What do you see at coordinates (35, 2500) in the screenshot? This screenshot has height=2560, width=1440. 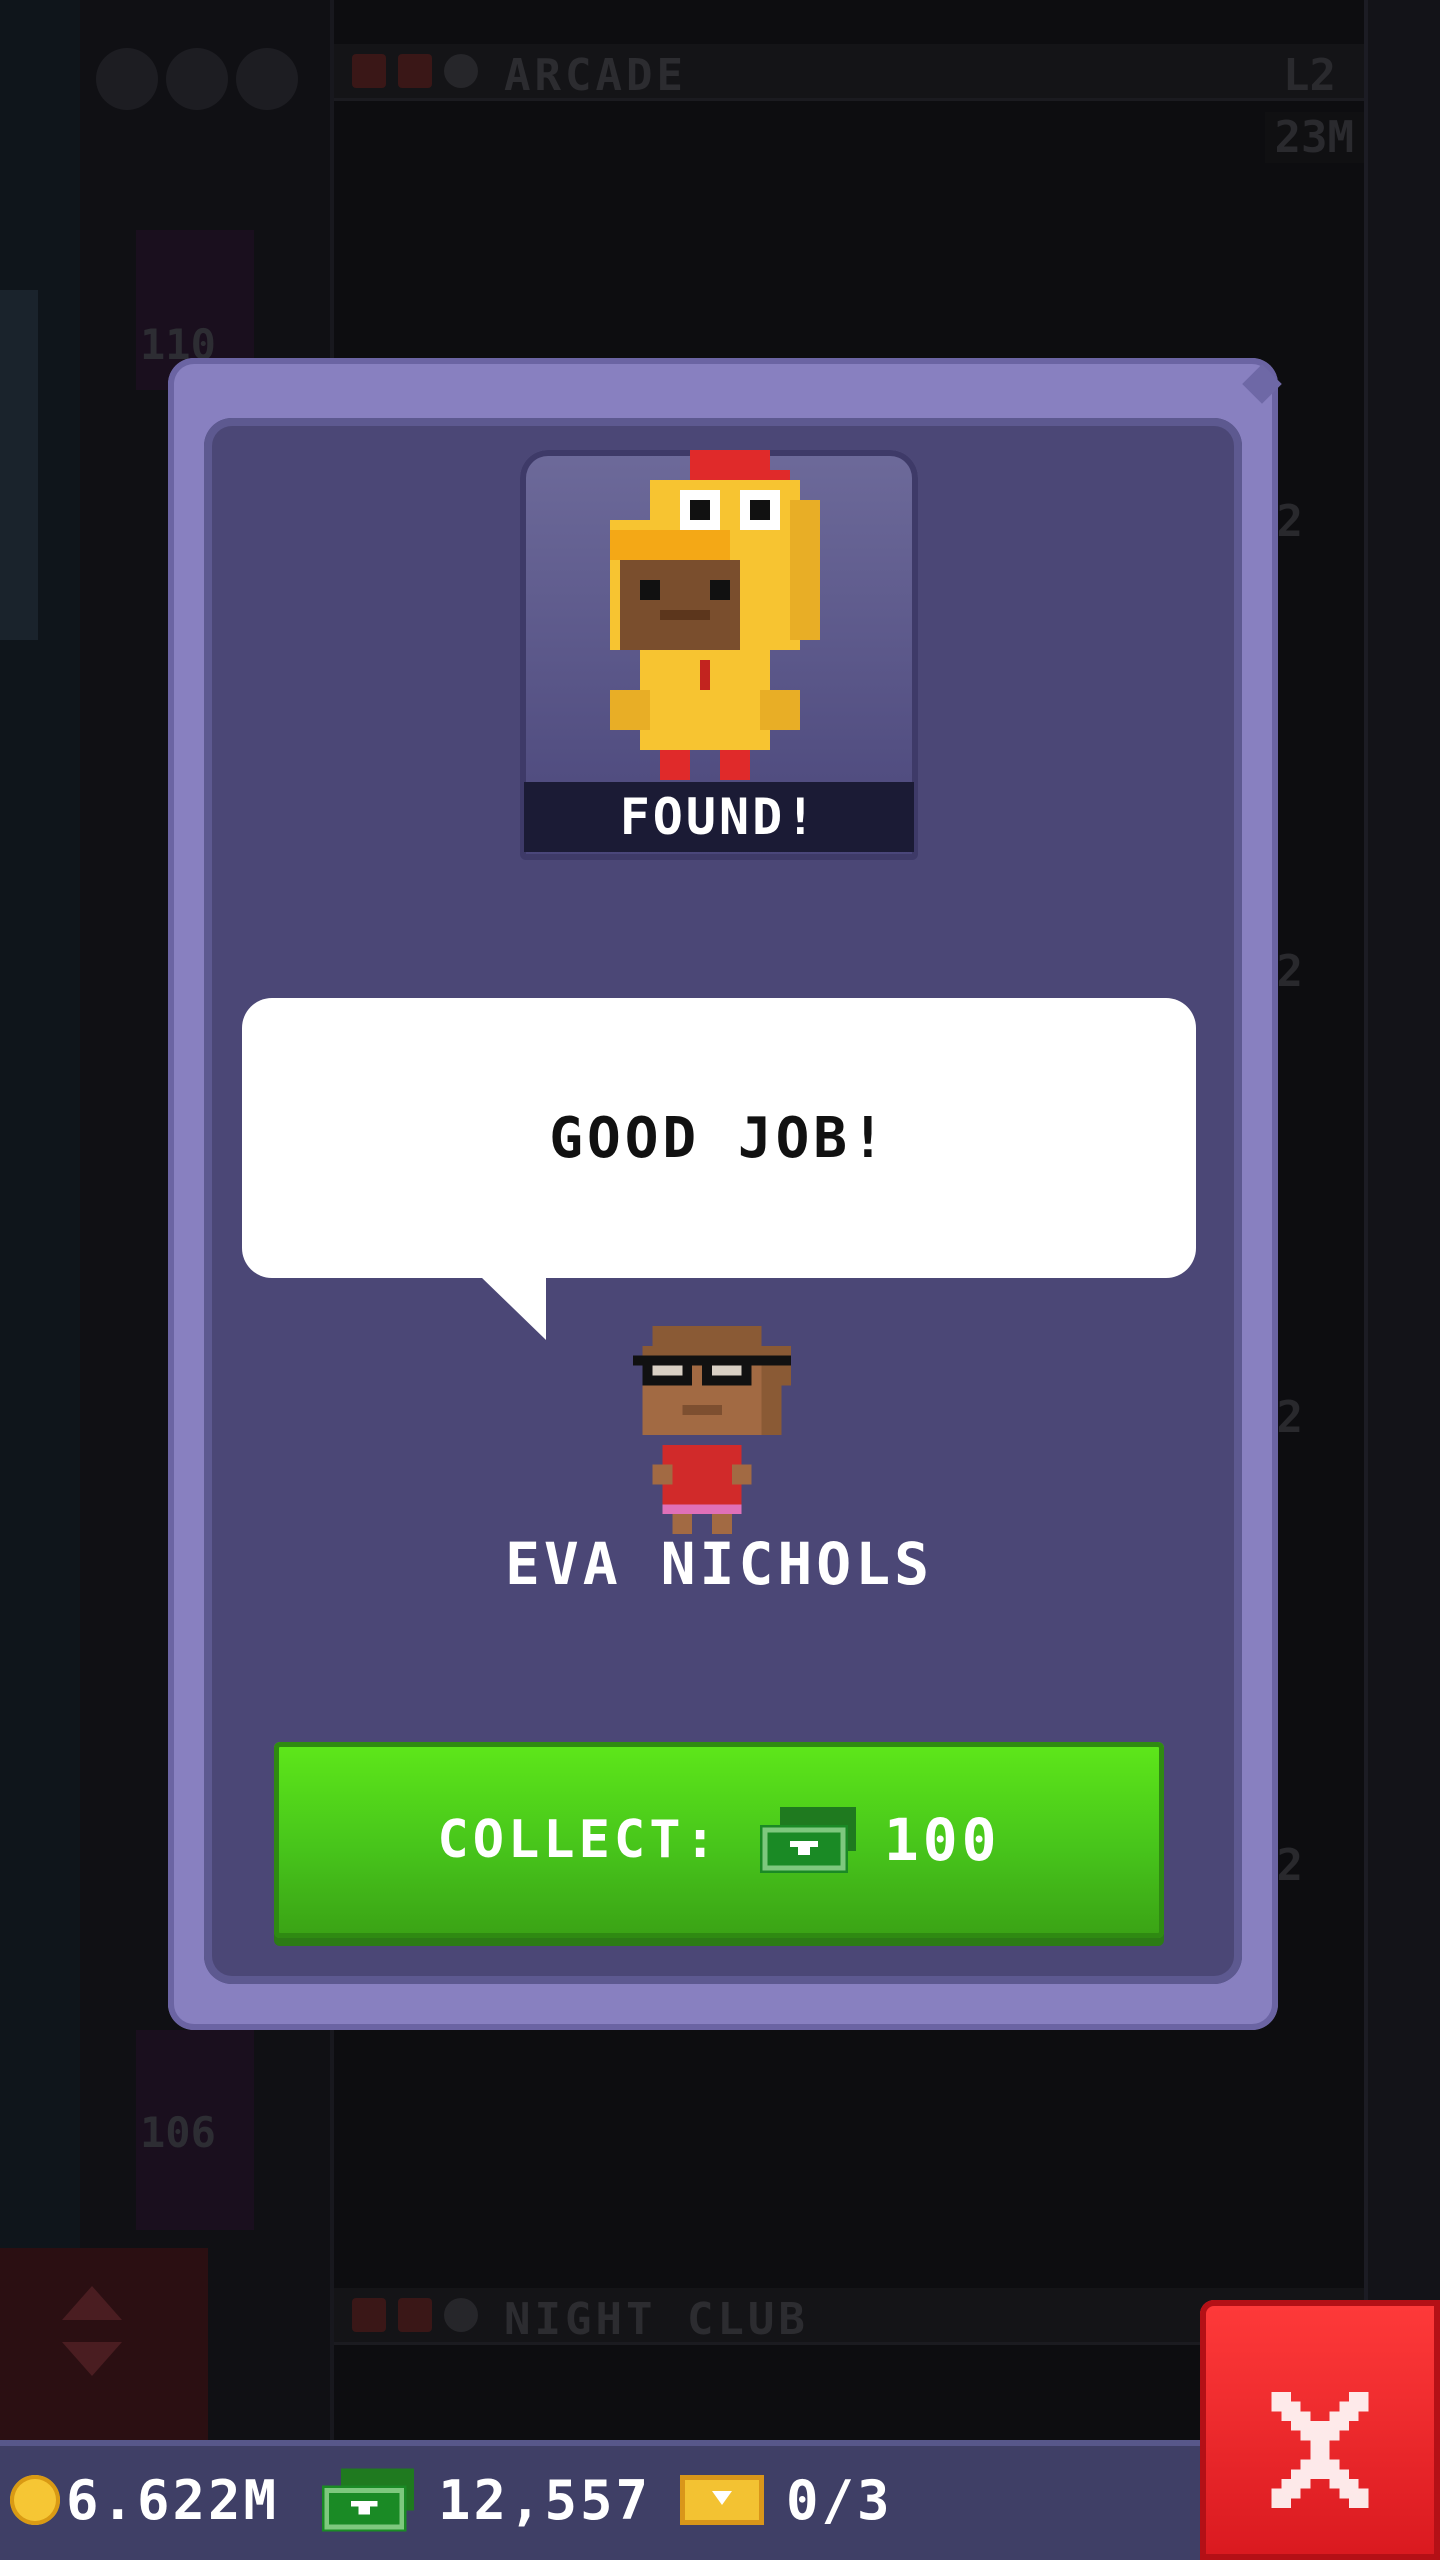 I see `coin-icon` at bounding box center [35, 2500].